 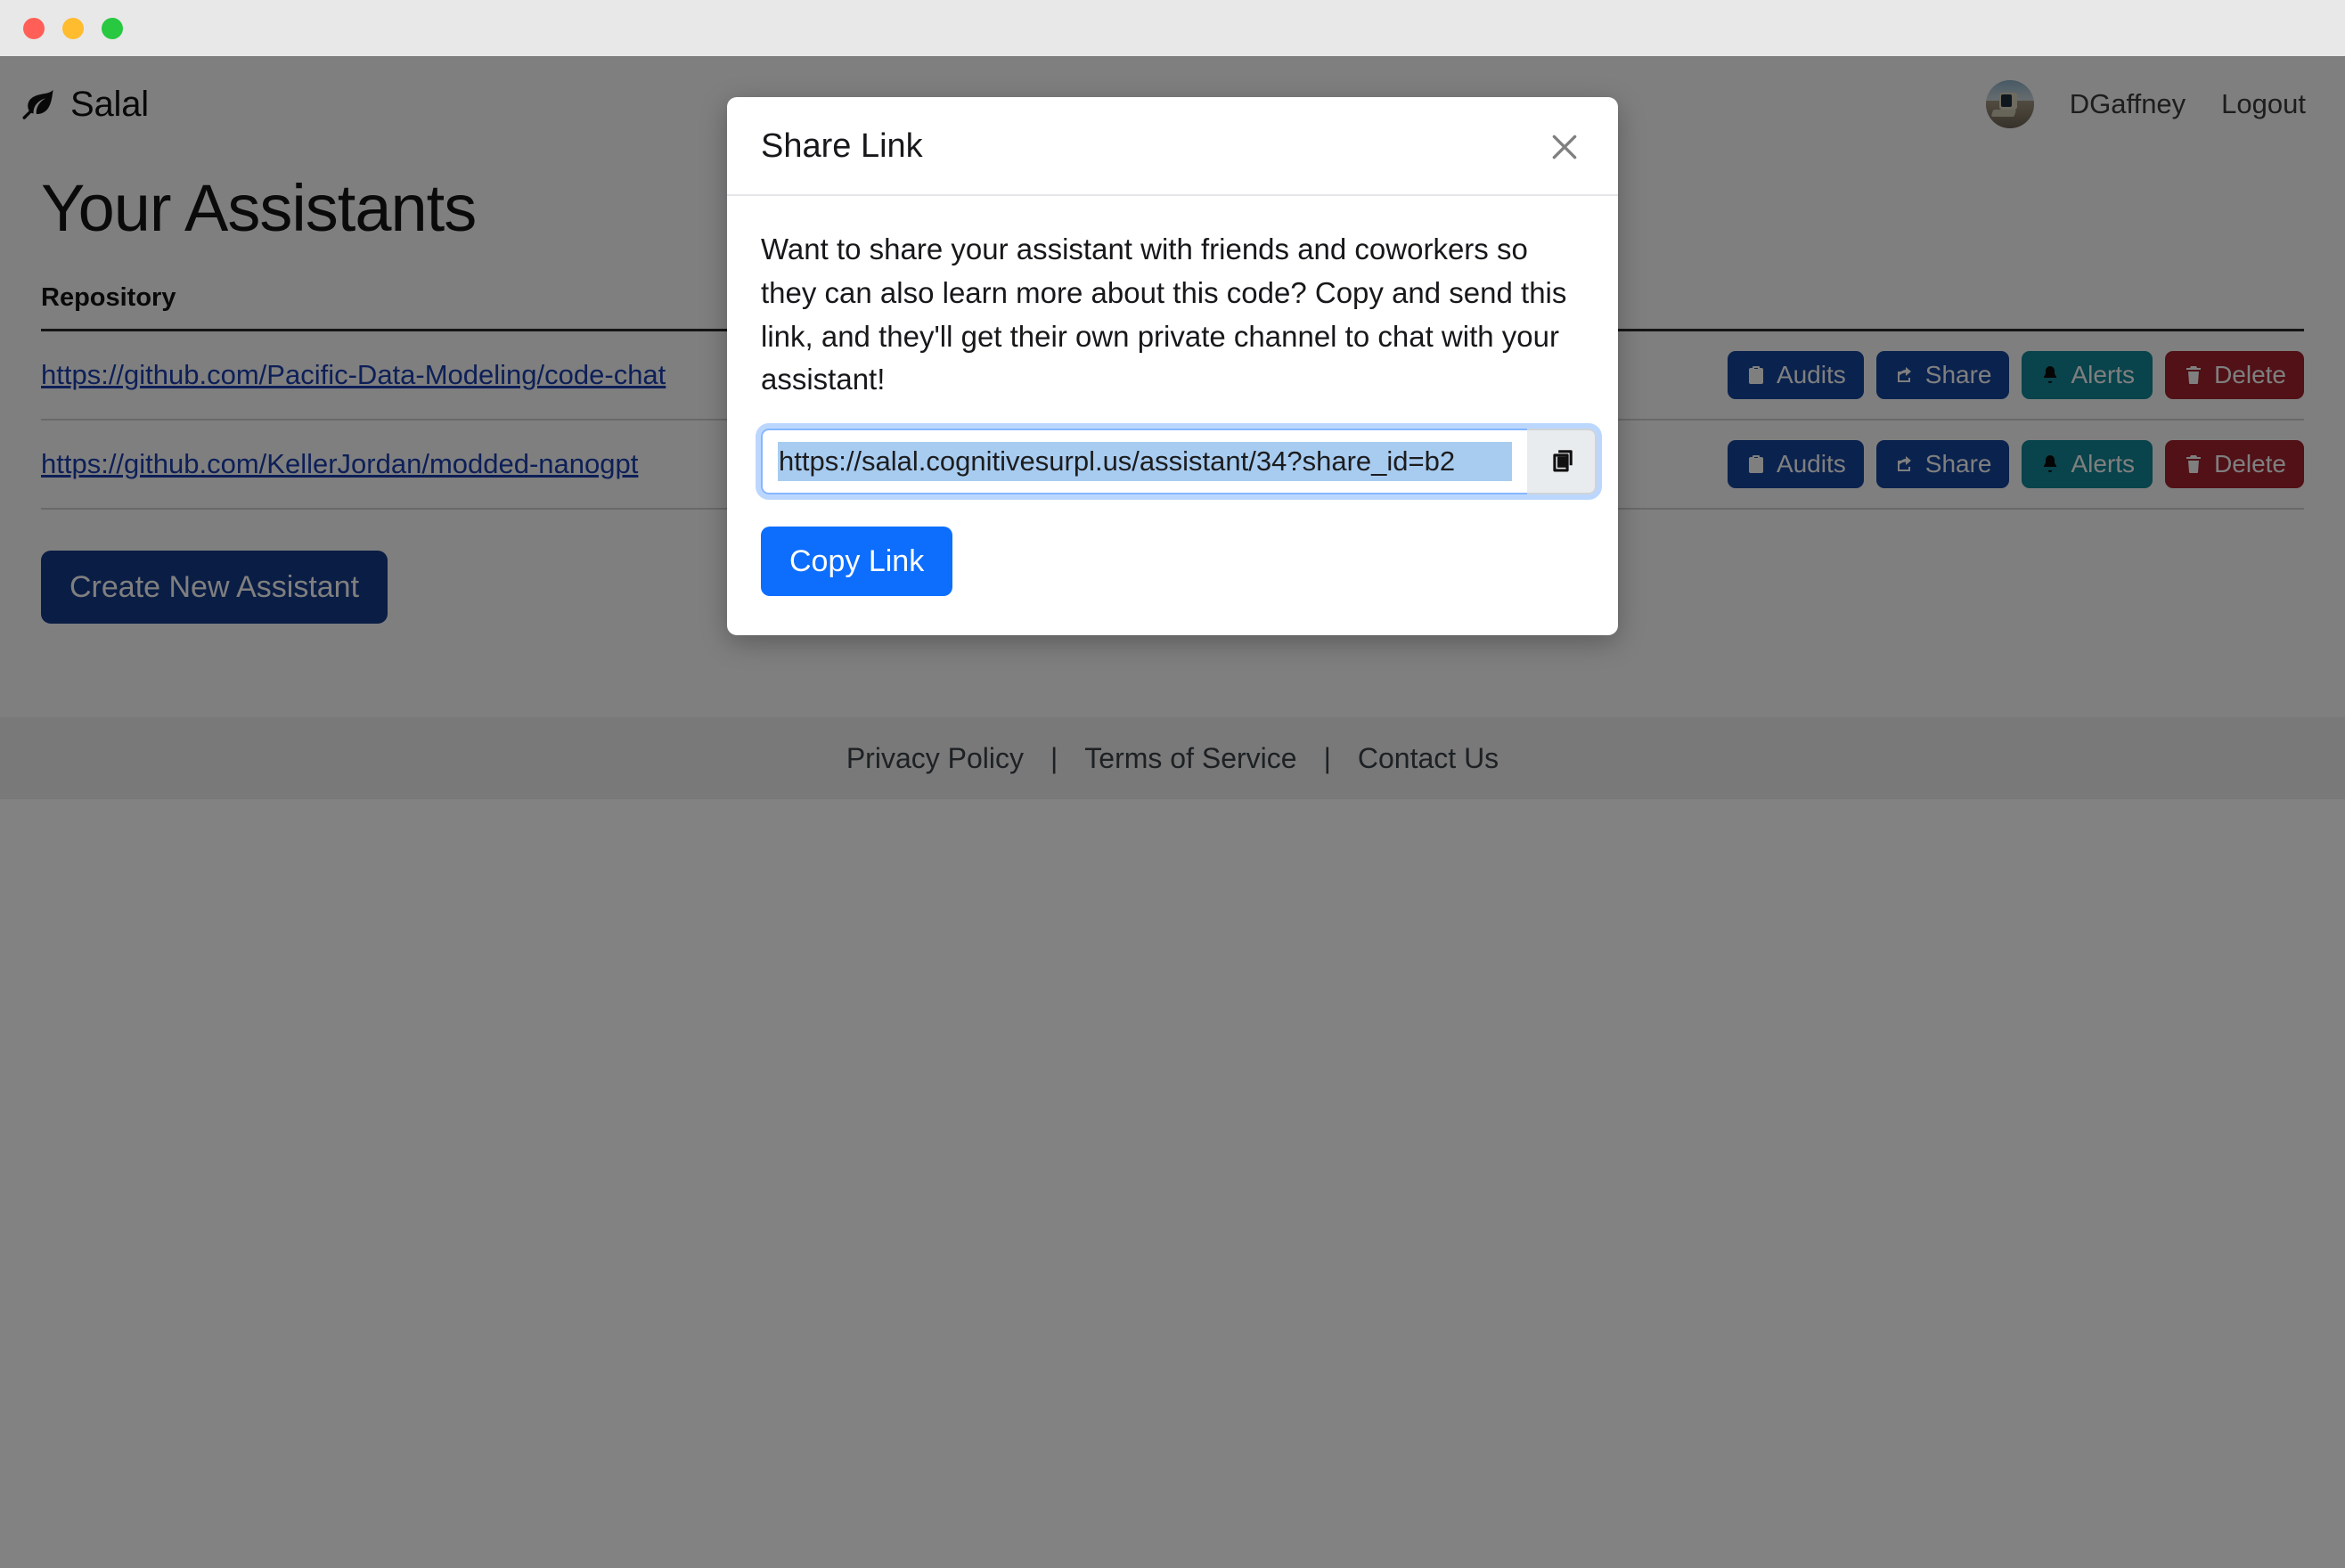 I want to click on footer-link-privacy-policy: Privacy Policy, so click(x=935, y=758).